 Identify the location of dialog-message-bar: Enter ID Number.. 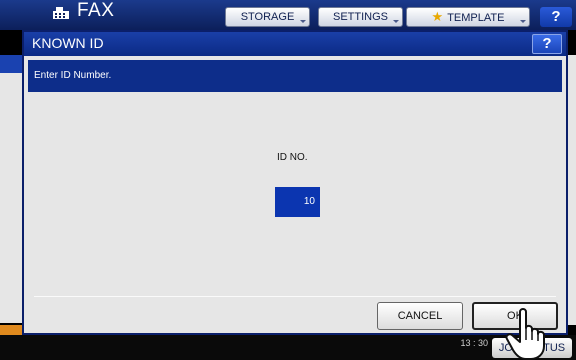
(295, 76).